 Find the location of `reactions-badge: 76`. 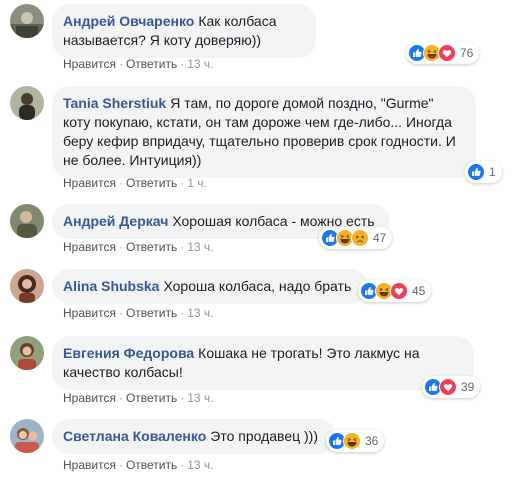

reactions-badge: 76 is located at coordinates (443, 53).